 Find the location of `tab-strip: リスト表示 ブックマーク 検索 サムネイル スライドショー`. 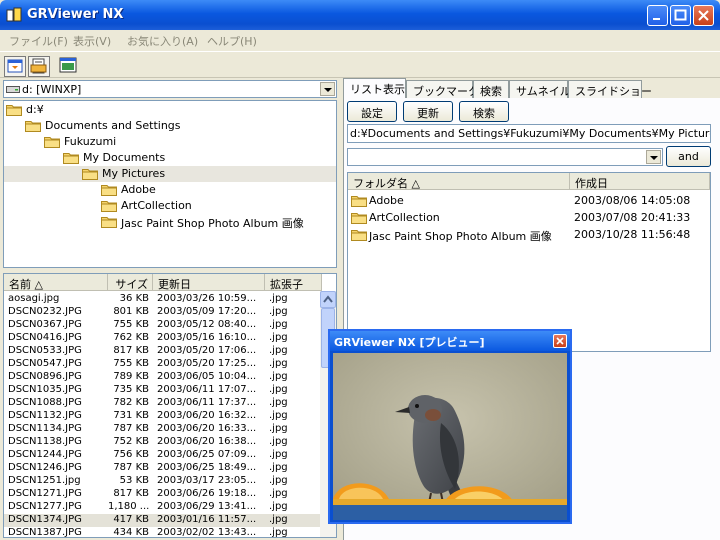

tab-strip: リスト表示 ブックマーク 検索 サムネイル スライドショー is located at coordinates (531, 88).